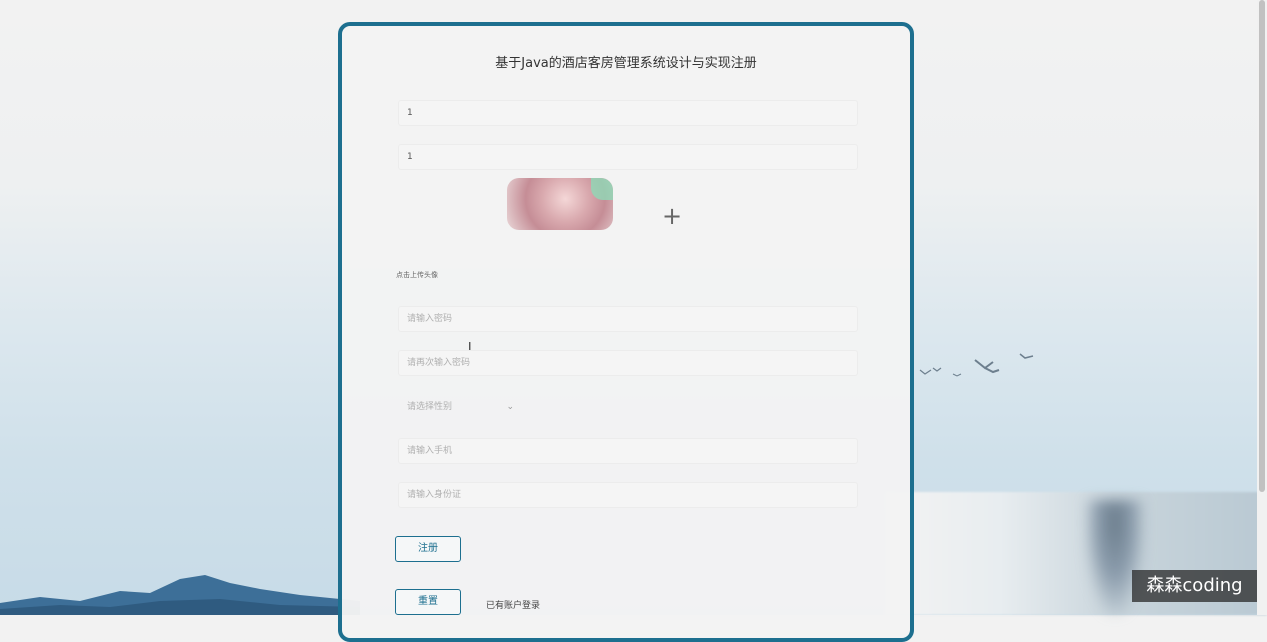 The height and width of the screenshot is (642, 1267). What do you see at coordinates (428, 549) in the screenshot?
I see `register-button: 注册` at bounding box center [428, 549].